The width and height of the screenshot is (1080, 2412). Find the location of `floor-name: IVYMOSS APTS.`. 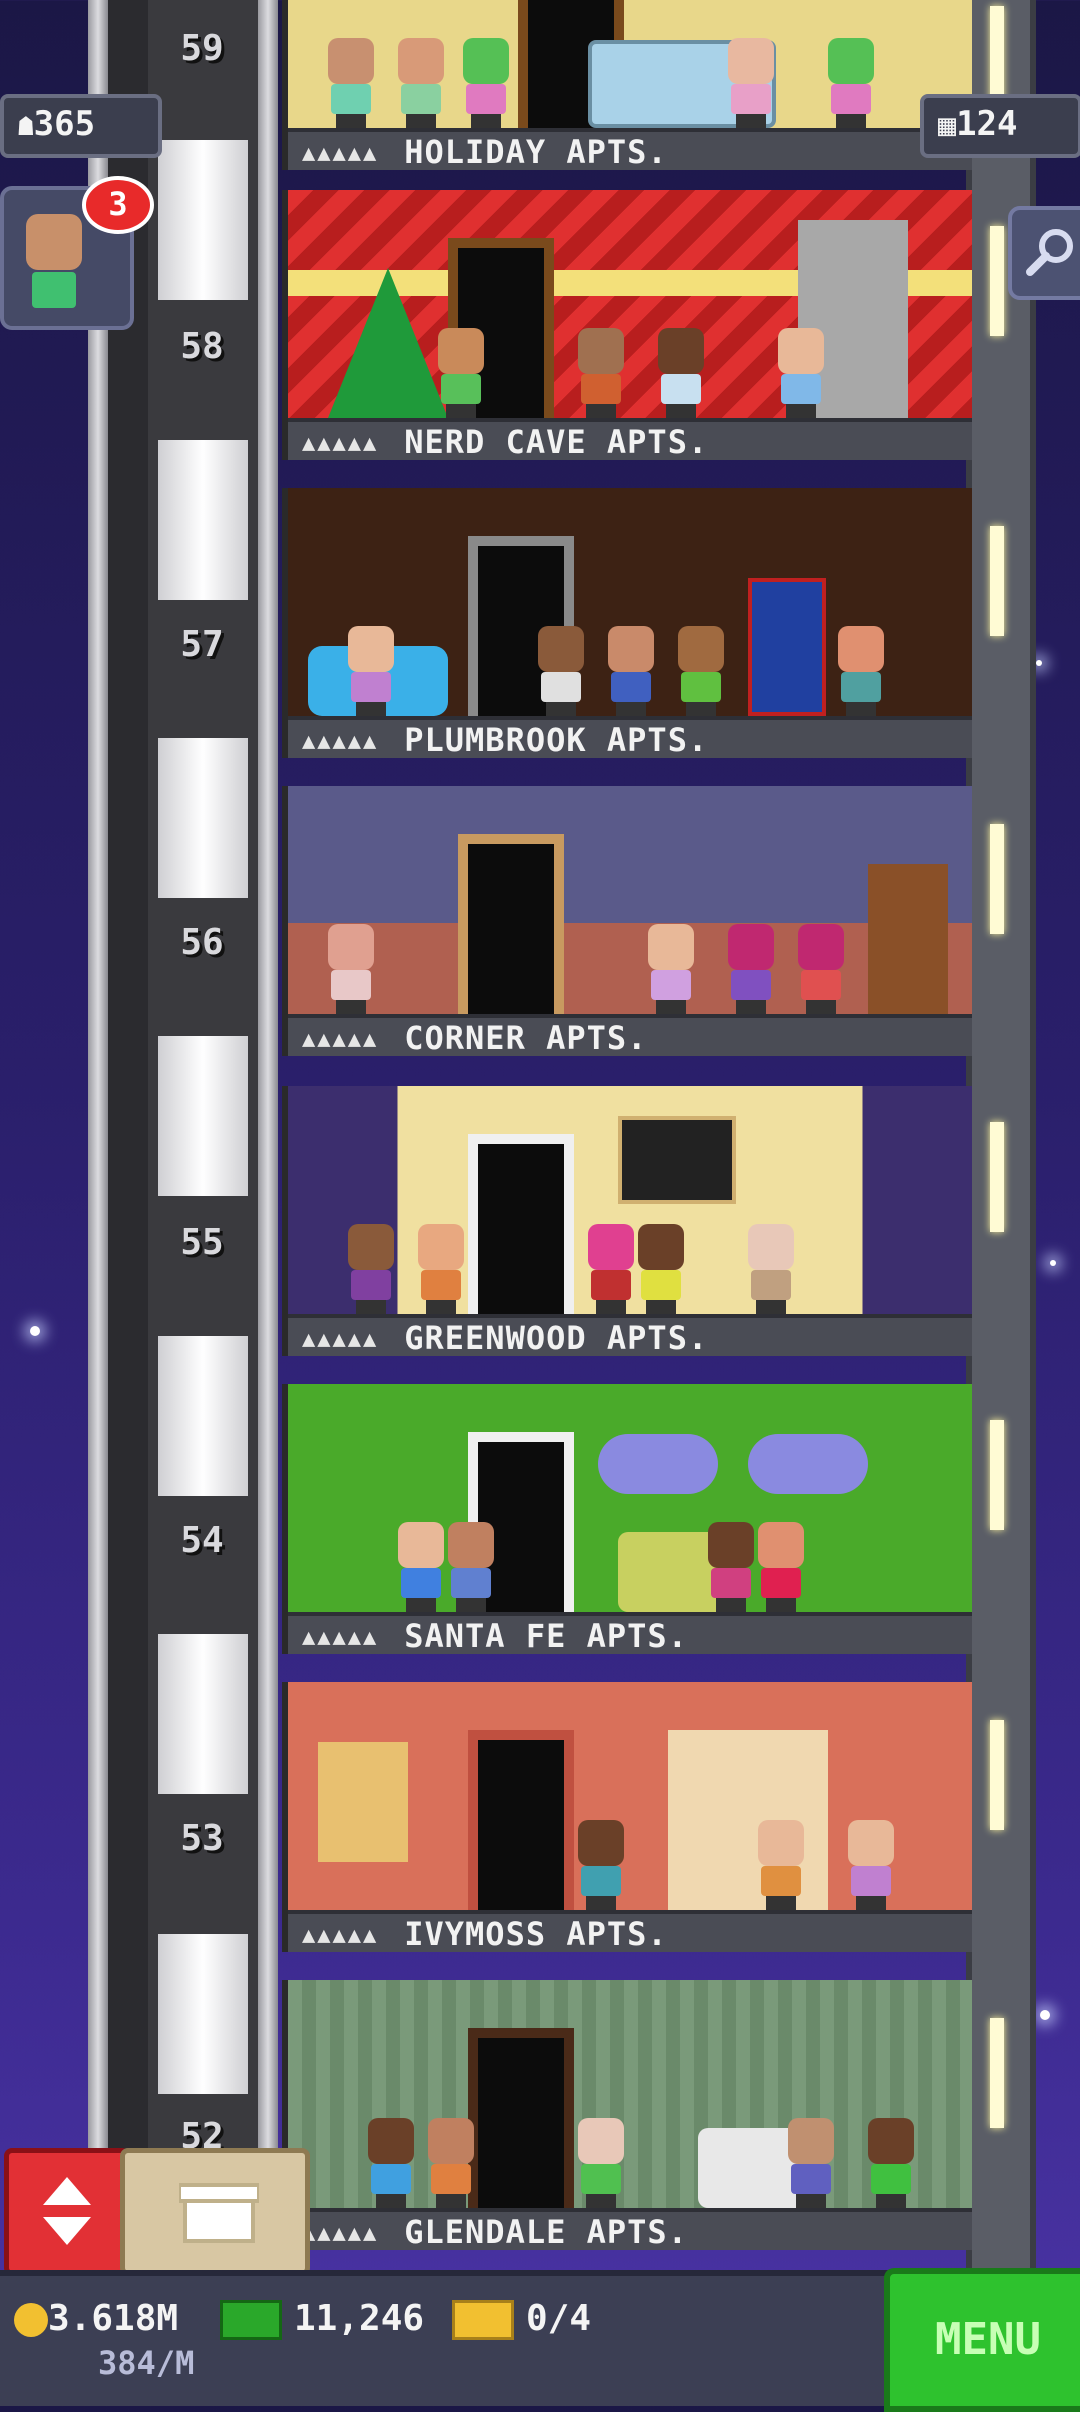

floor-name: IVYMOSS APTS. is located at coordinates (536, 1933).